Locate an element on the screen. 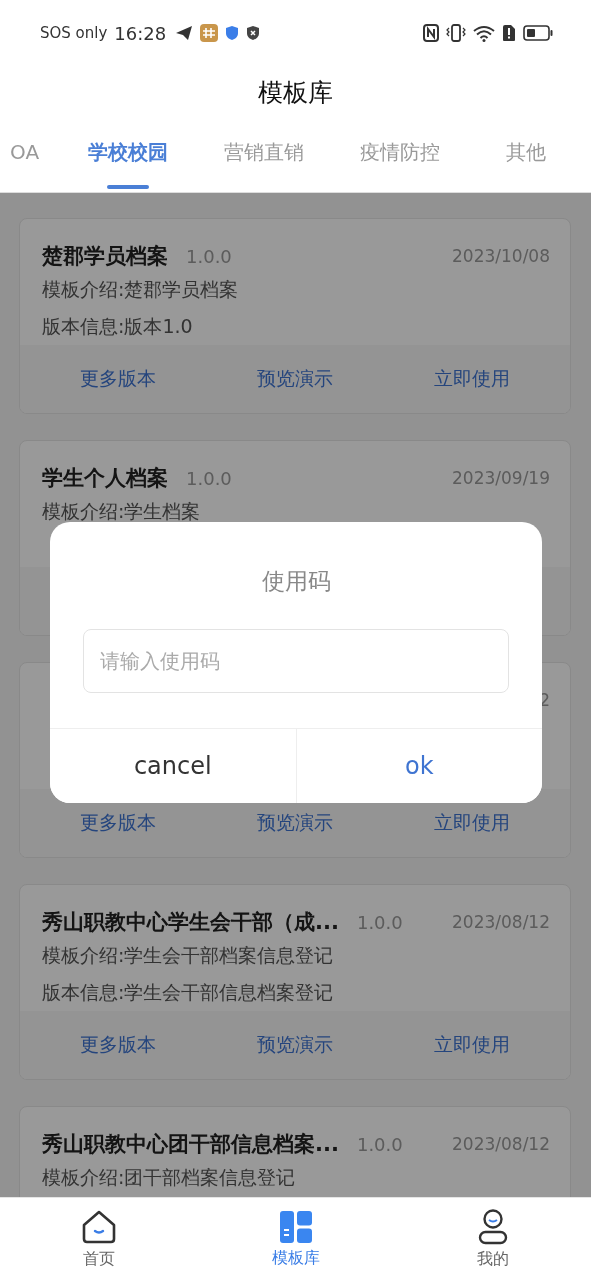  category-tab: 其他 is located at coordinates (526, 155).